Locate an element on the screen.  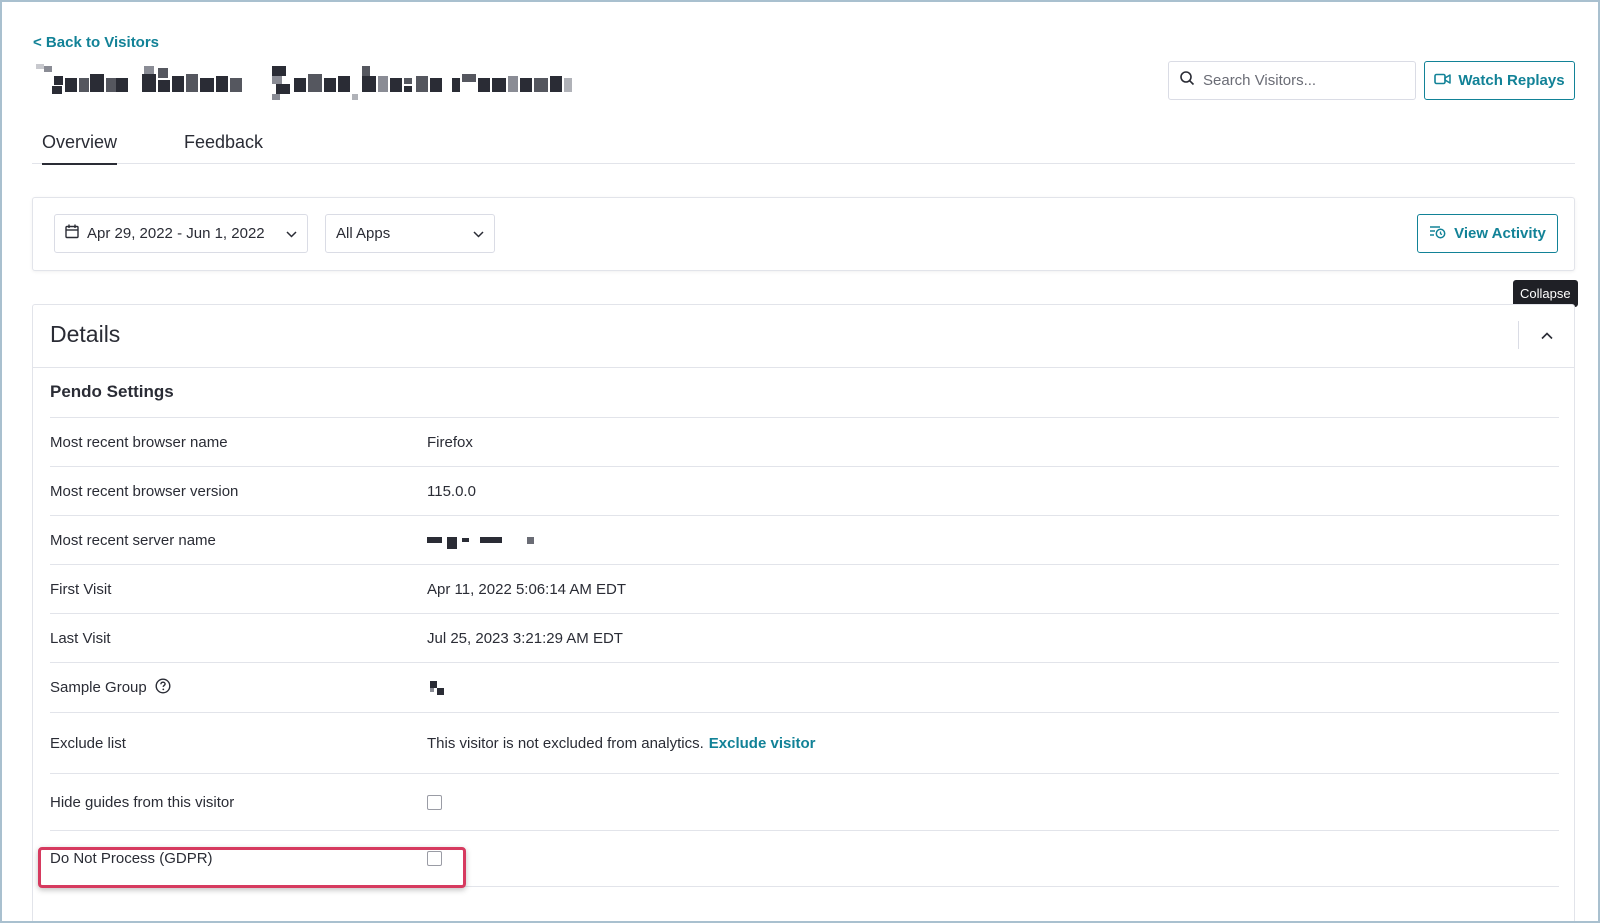
list-item: Most recent server name is located at coordinates (804, 540).